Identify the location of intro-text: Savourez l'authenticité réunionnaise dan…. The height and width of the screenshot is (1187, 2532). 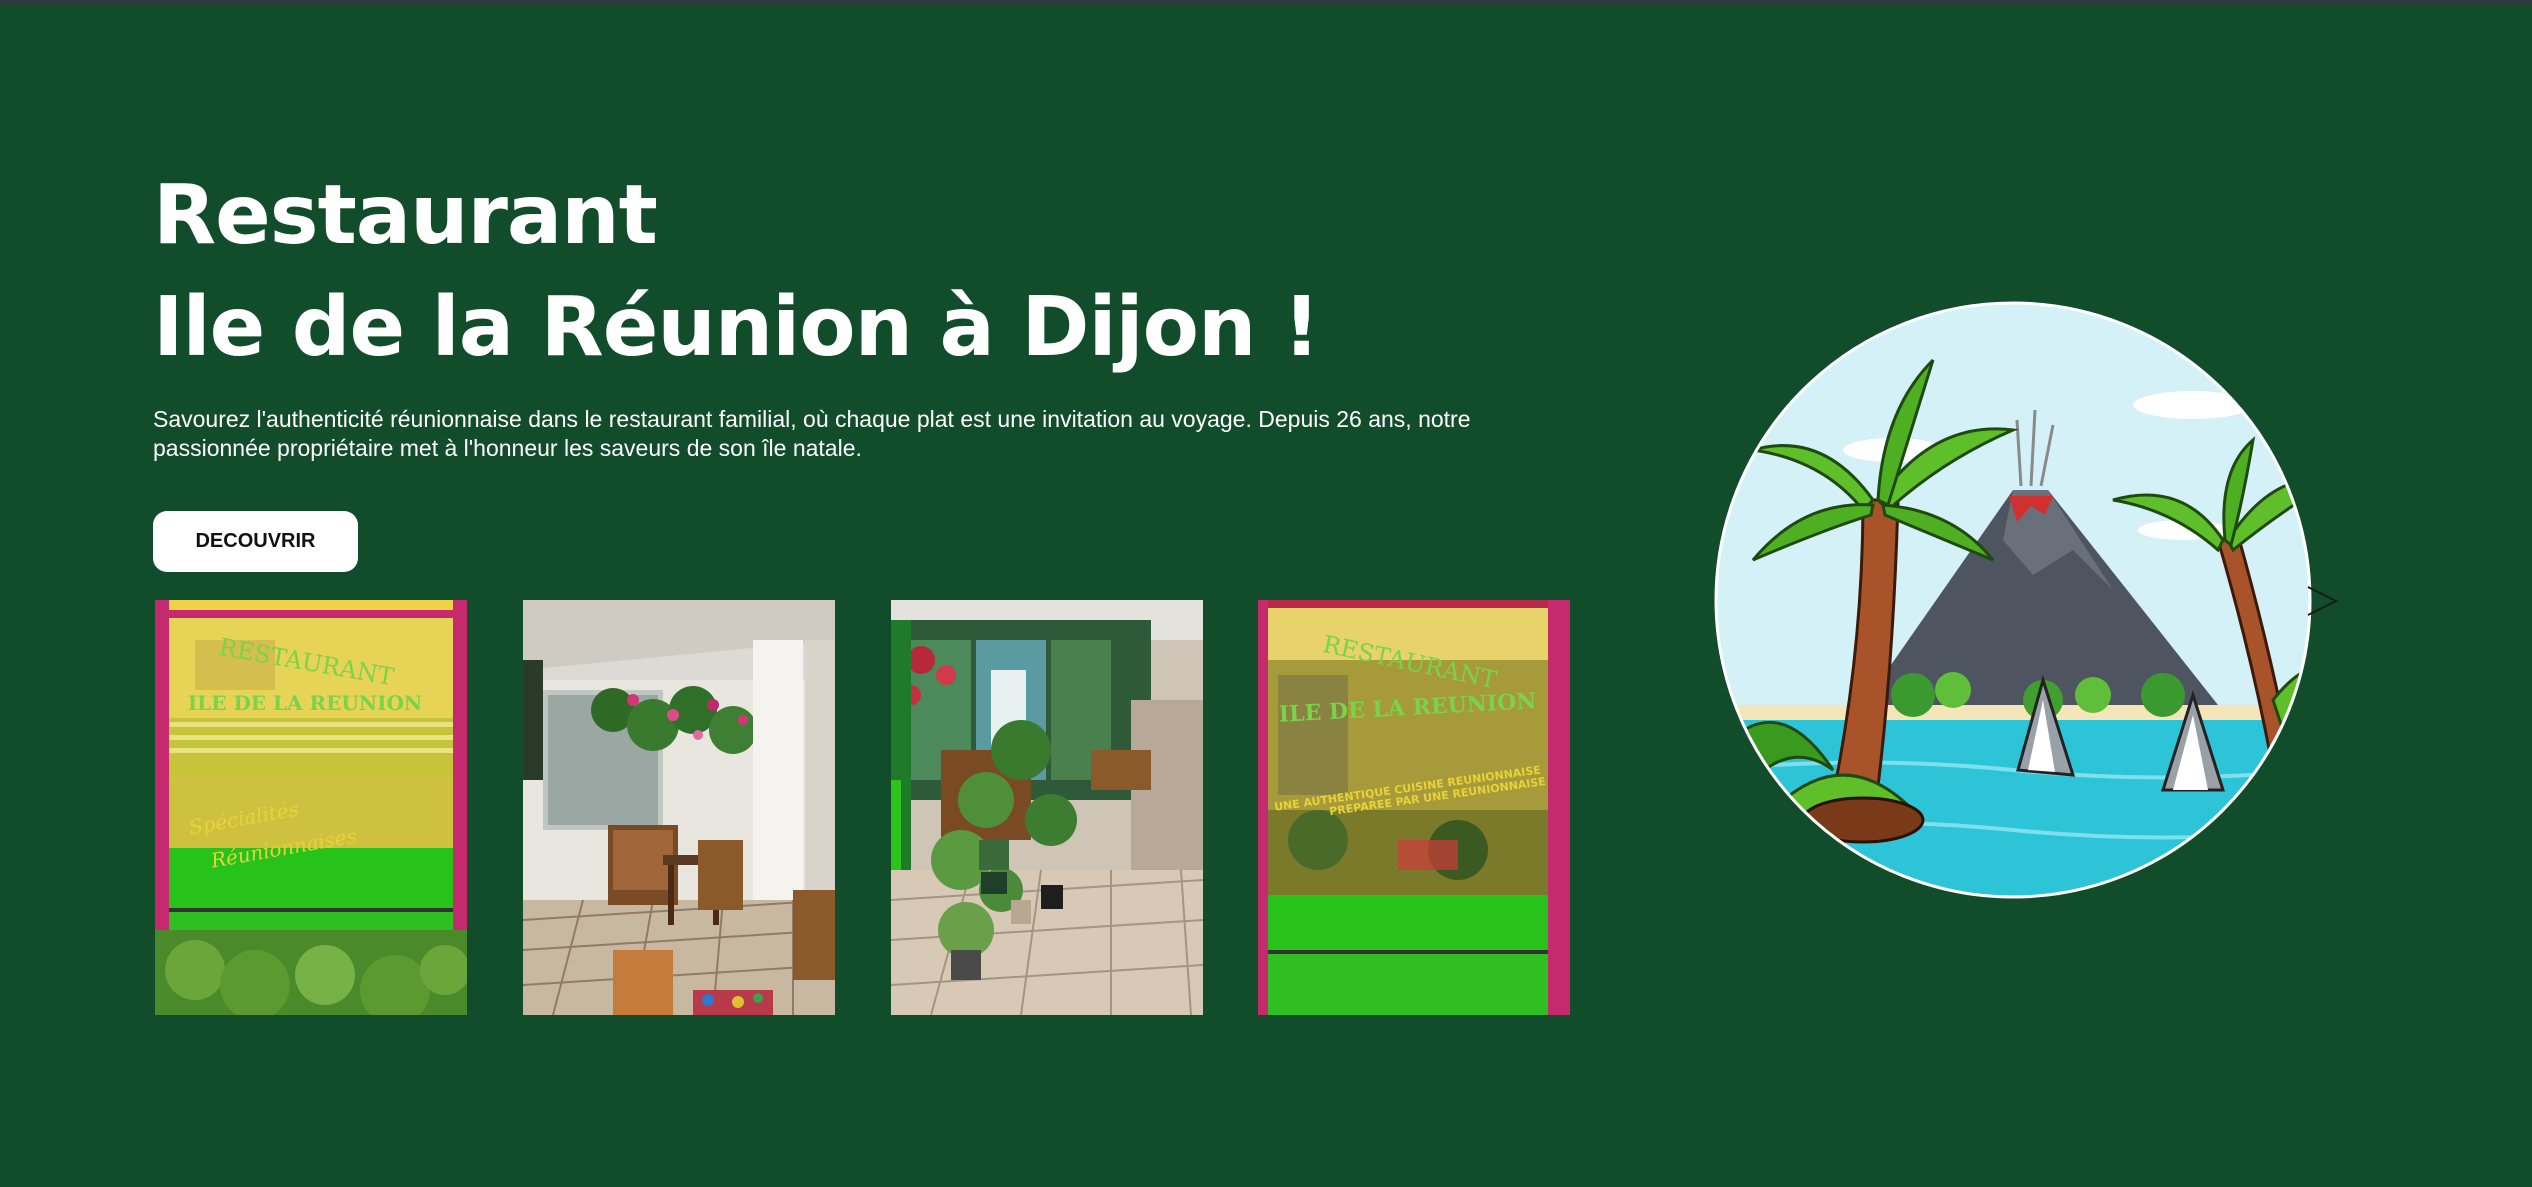
(812, 433).